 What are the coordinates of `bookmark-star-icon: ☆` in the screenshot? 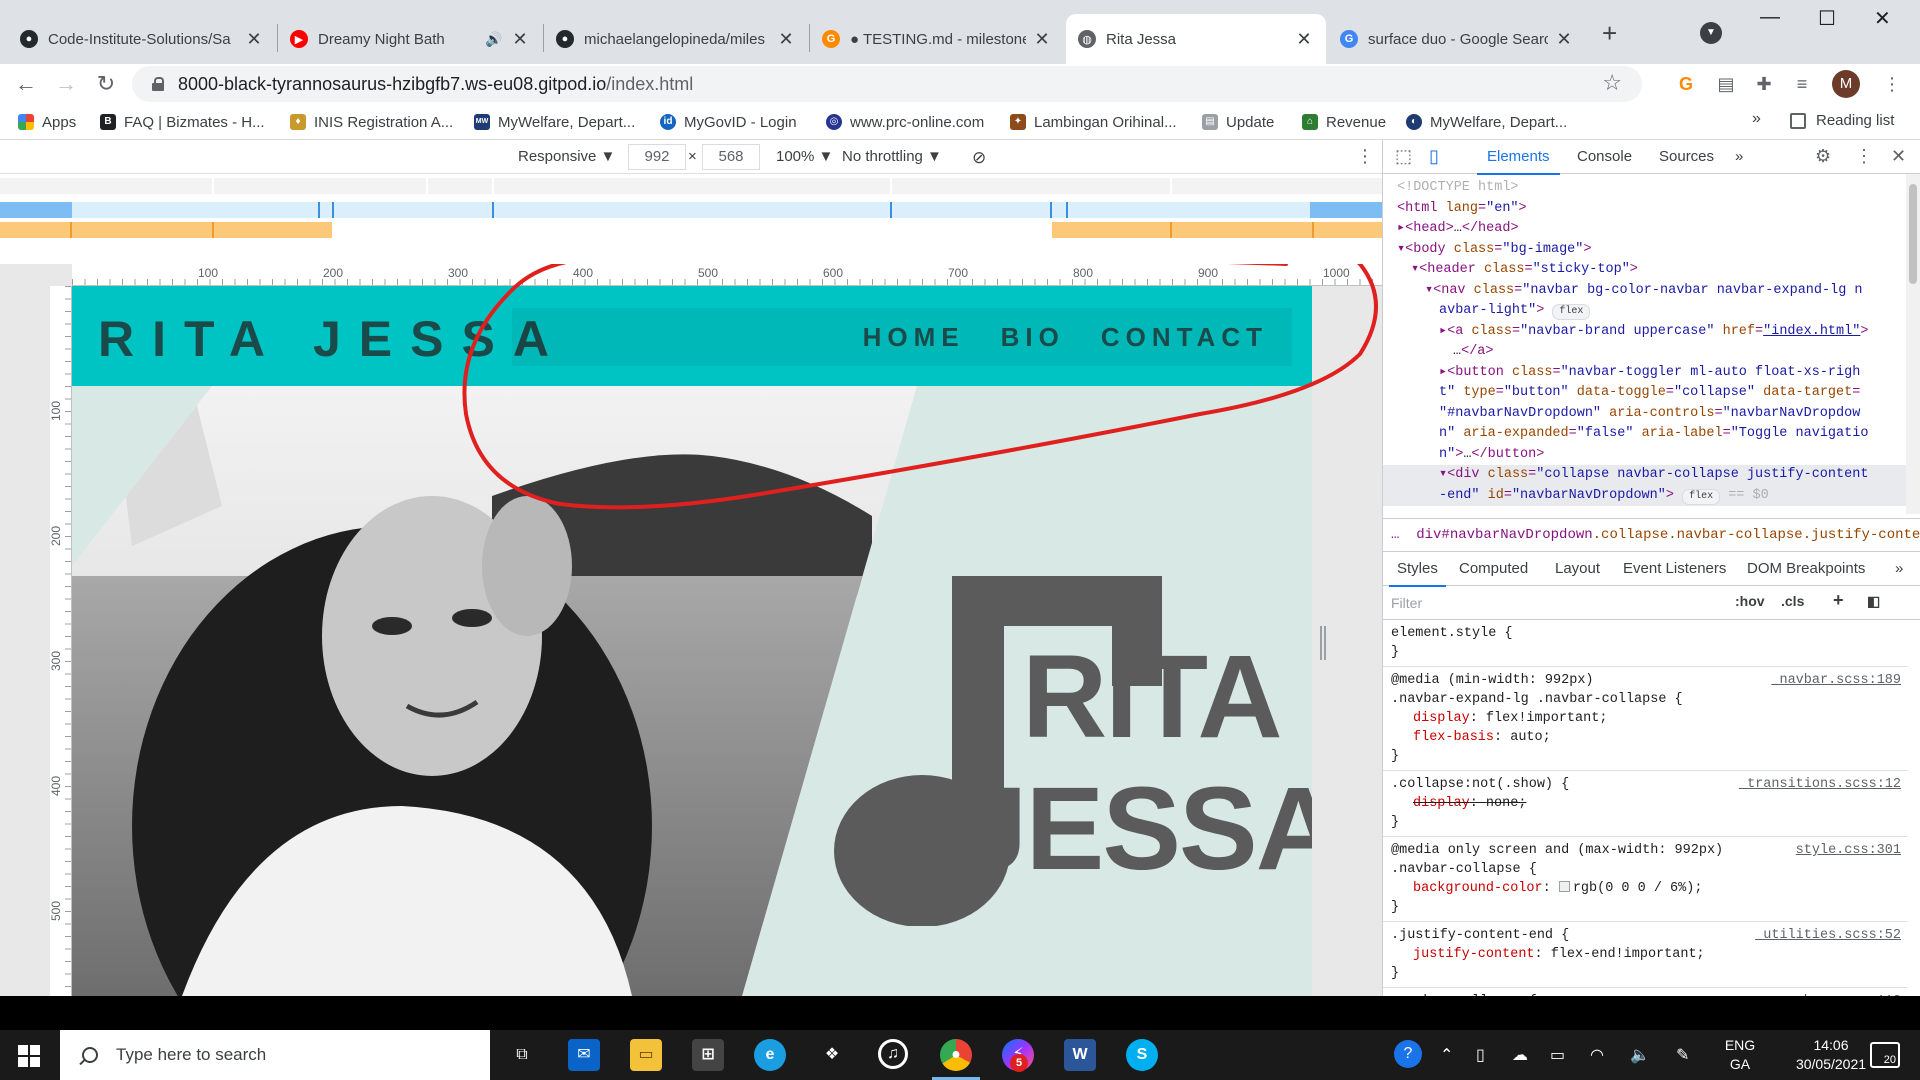 It's located at (1612, 83).